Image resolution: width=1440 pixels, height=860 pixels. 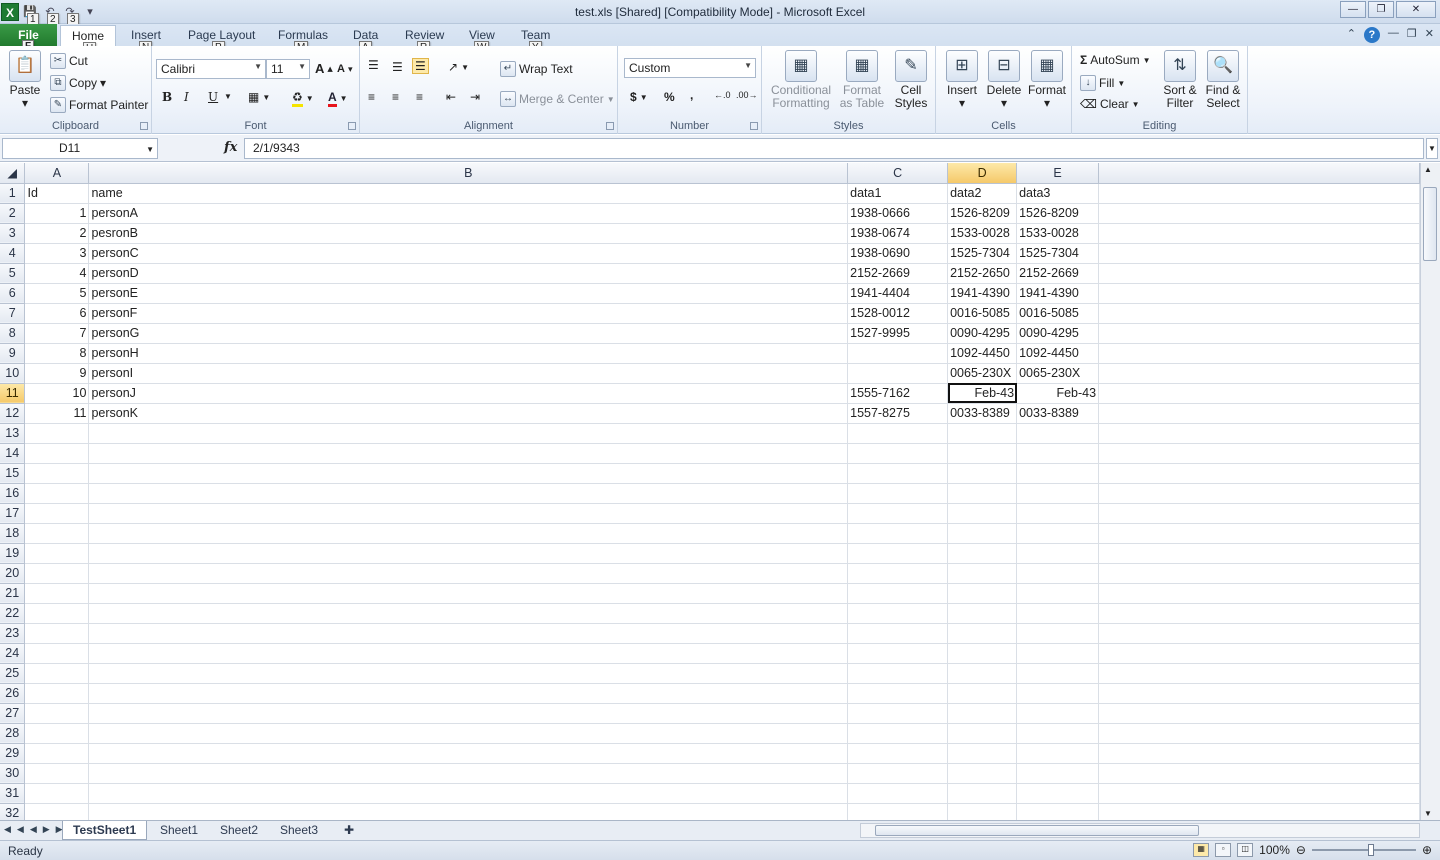 What do you see at coordinates (898, 633) in the screenshot?
I see `cell-c23` at bounding box center [898, 633].